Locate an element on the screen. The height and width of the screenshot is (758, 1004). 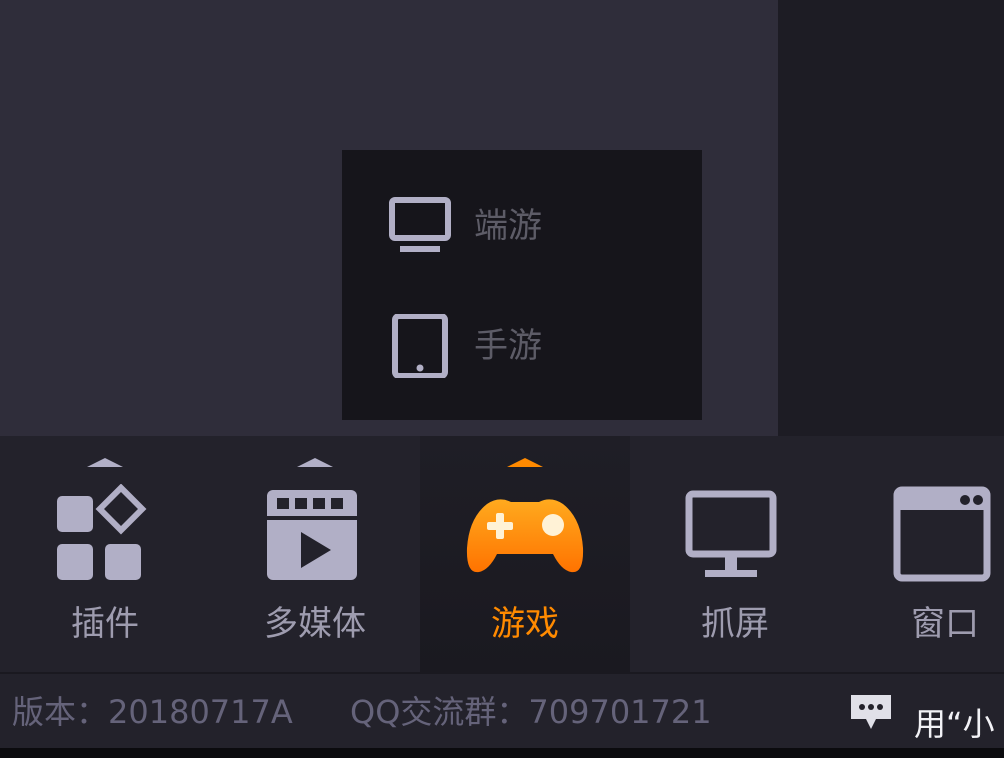
tool-screen-capture: 抓屏 is located at coordinates (735, 554).